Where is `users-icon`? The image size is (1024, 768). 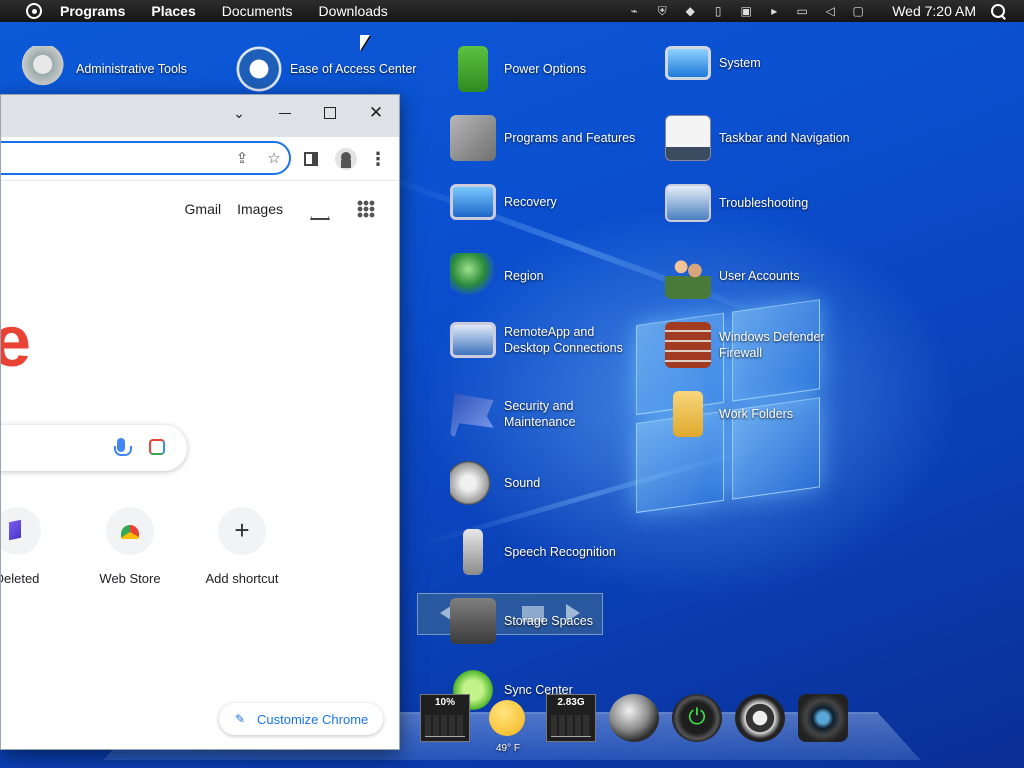
users-icon is located at coordinates (688, 276).